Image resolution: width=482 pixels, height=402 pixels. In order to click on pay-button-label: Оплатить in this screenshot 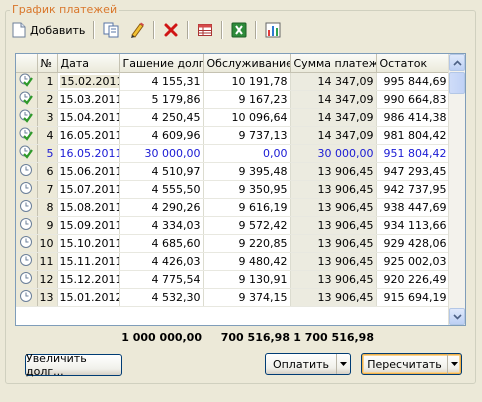, I will do `click(301, 364)`.